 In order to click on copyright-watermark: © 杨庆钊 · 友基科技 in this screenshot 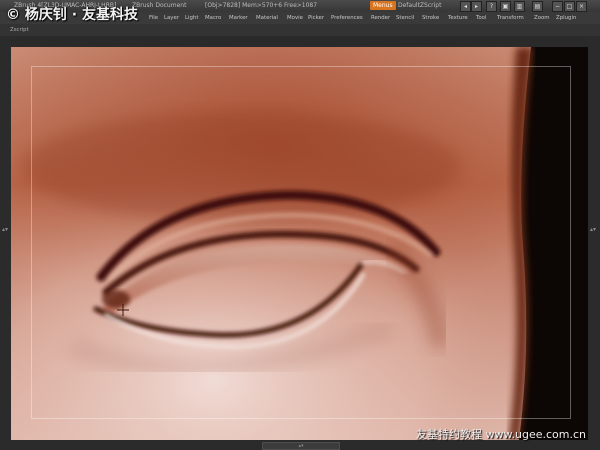, I will do `click(72, 15)`.